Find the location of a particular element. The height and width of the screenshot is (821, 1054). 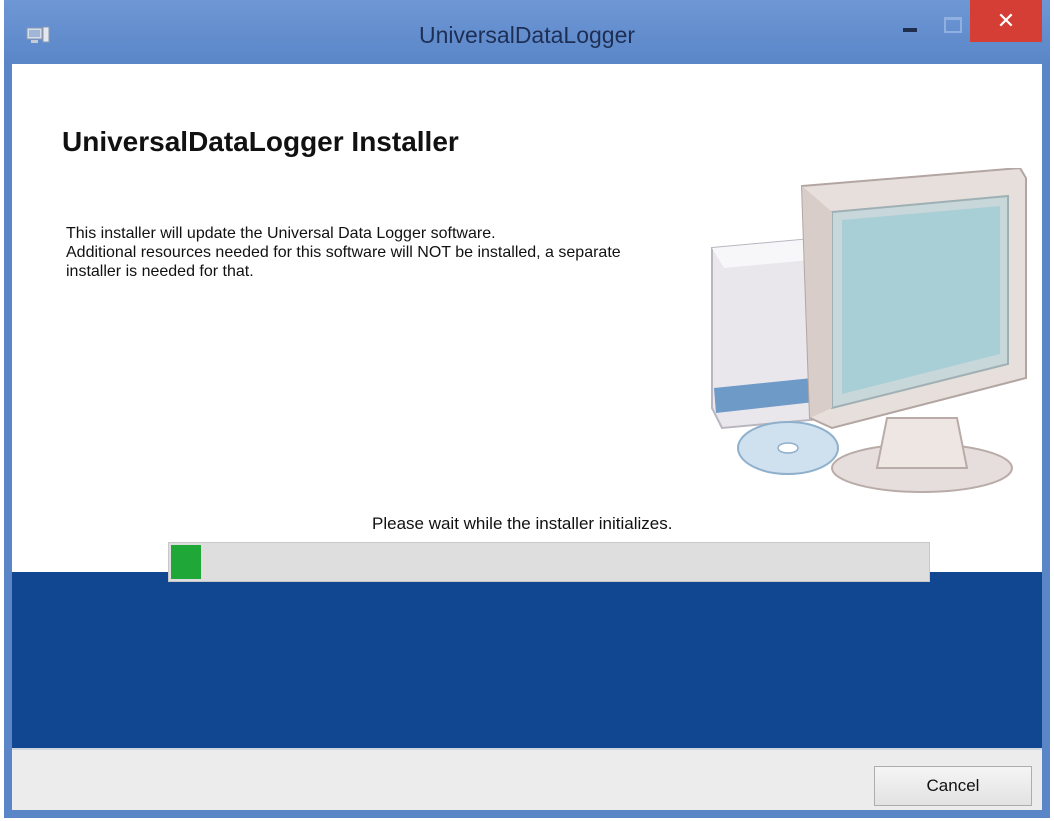

close-icon: ✕ is located at coordinates (1006, 20).